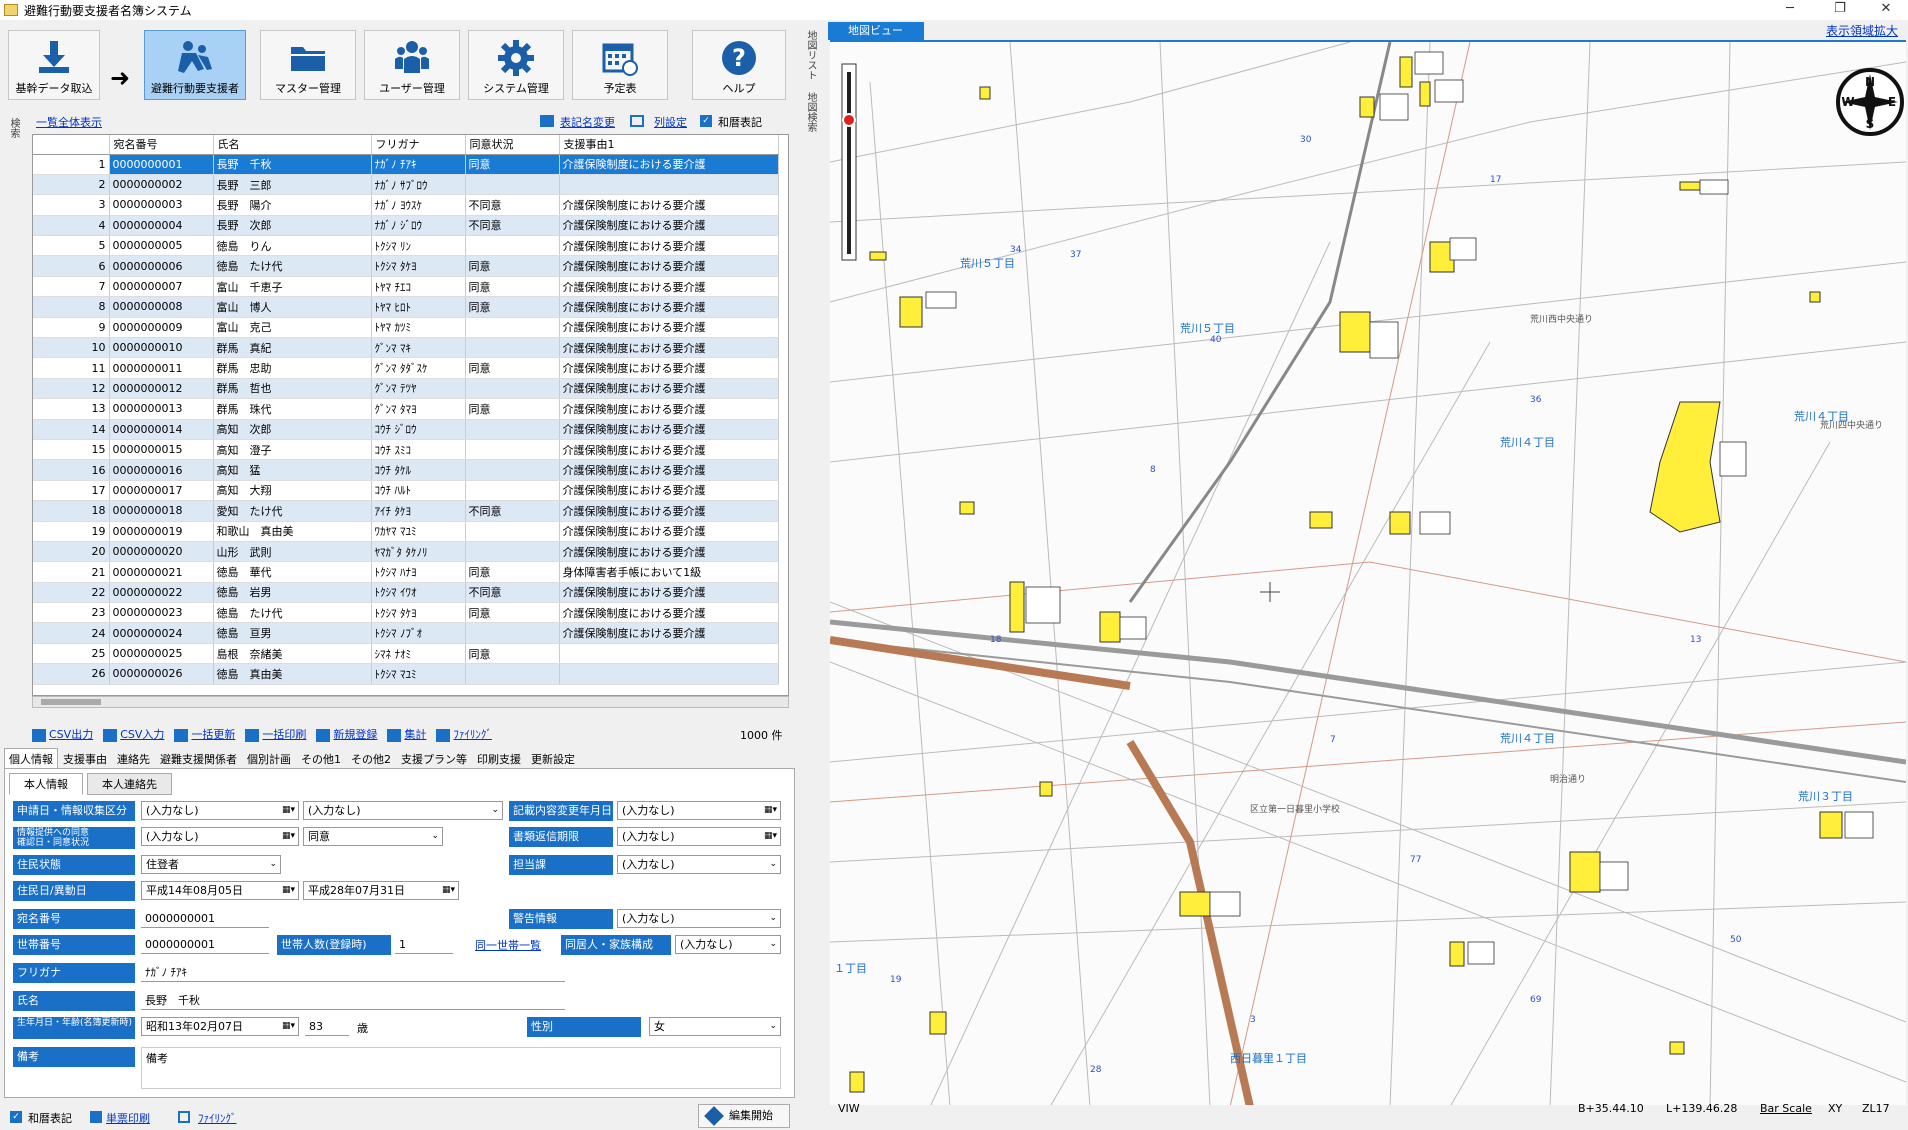 This screenshot has width=1908, height=1130. Describe the element at coordinates (410, 702) in the screenshot. I see `grid-horizontal-scrollbar` at that location.